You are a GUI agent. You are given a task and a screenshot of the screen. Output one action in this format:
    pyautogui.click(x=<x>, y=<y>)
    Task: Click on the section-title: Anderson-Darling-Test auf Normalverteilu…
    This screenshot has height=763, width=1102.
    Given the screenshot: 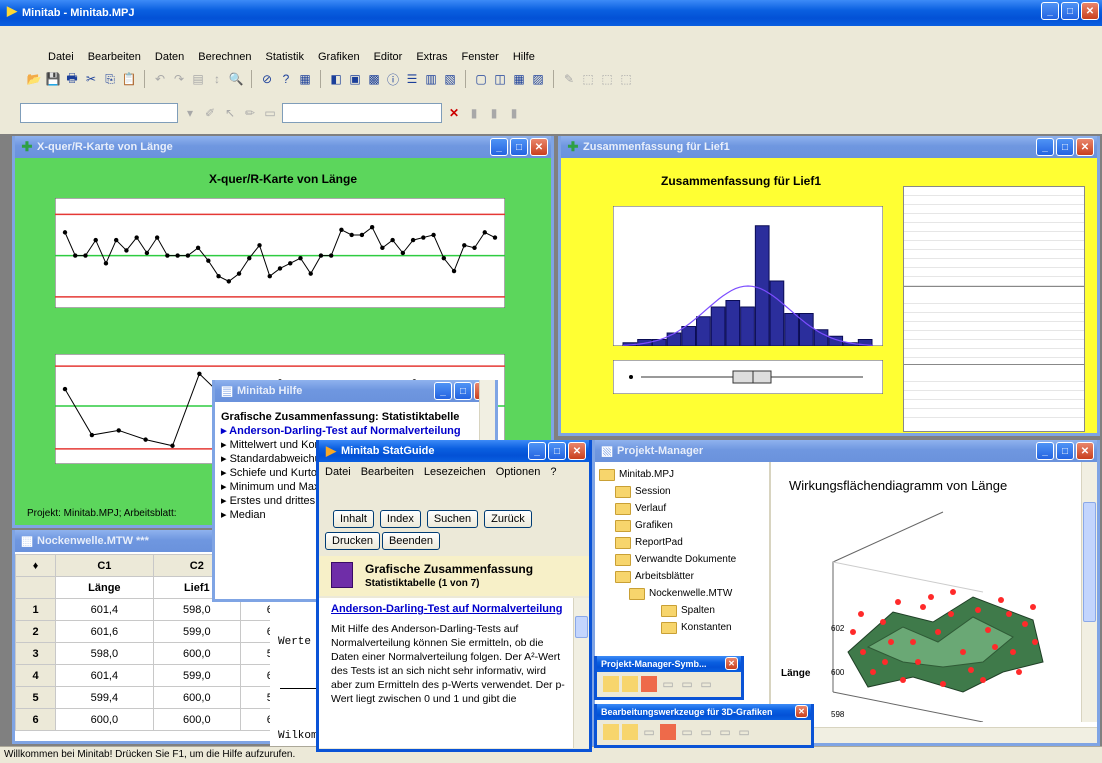 What is the action you would take?
    pyautogui.click(x=454, y=610)
    